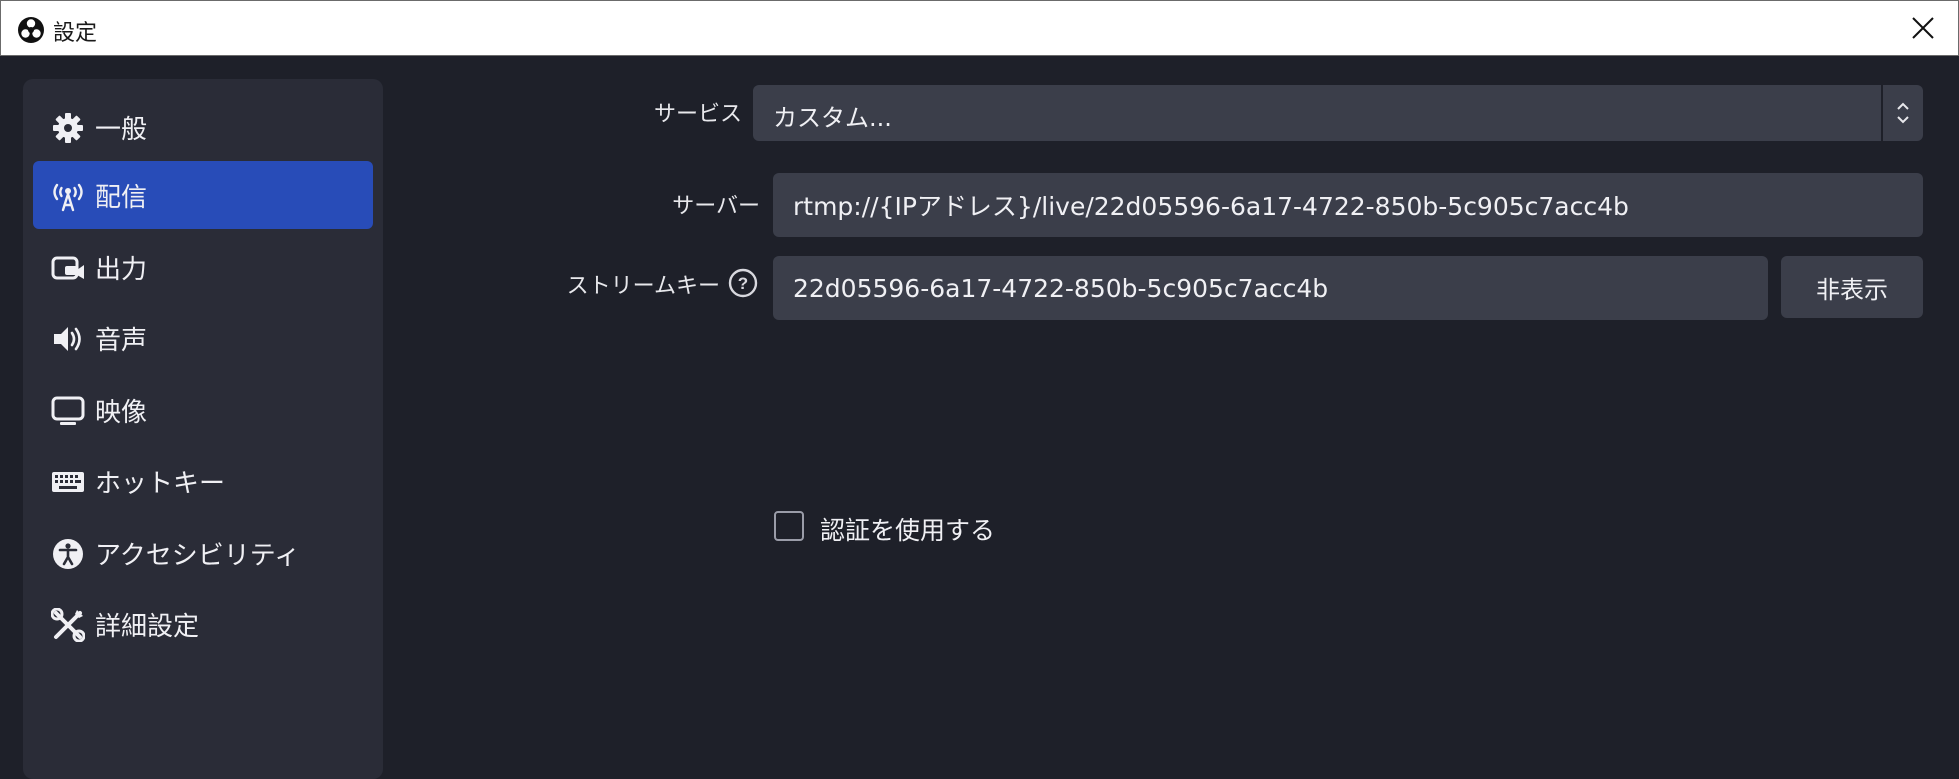  Describe the element at coordinates (68, 482) in the screenshot. I see `keyboard-icon` at that location.